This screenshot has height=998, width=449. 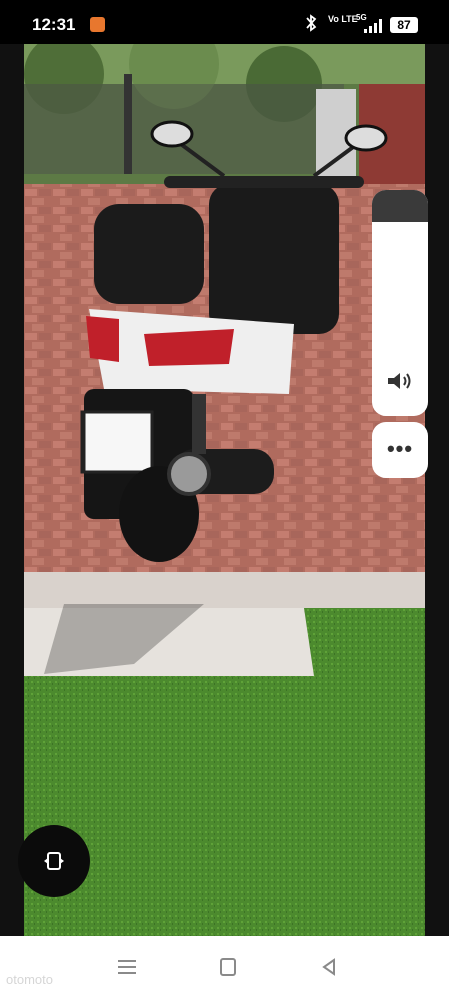 I want to click on rotate-icon, so click(x=54, y=861).